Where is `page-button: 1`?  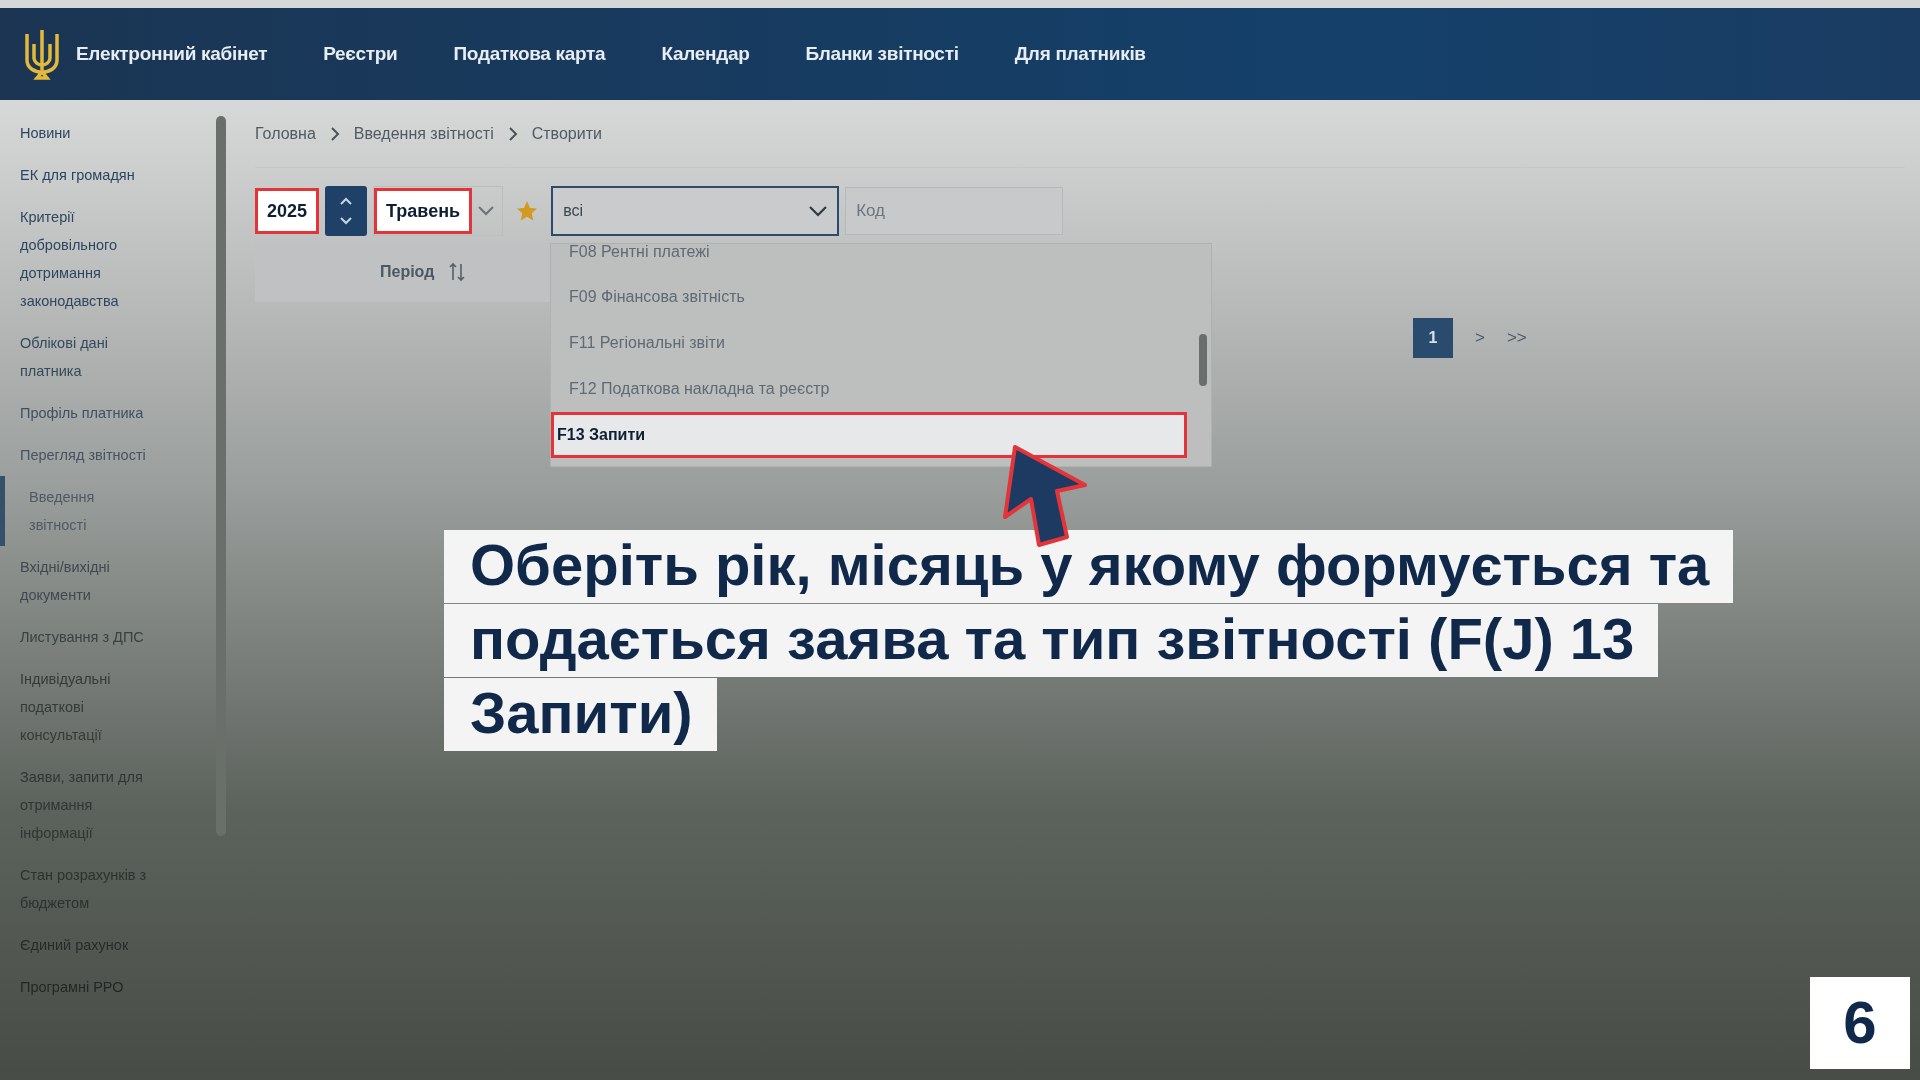
page-button: 1 is located at coordinates (1433, 338).